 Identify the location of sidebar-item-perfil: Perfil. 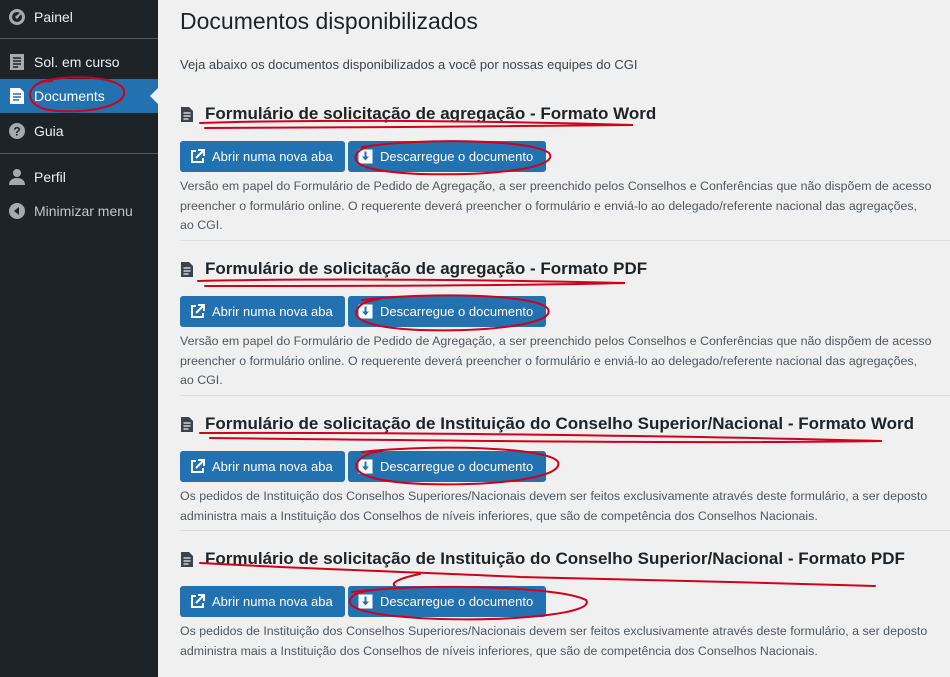
(79, 177).